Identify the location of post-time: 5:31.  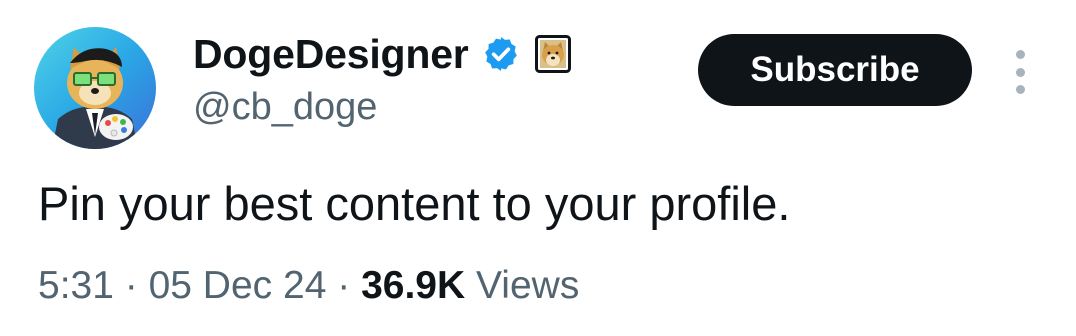
(76, 285).